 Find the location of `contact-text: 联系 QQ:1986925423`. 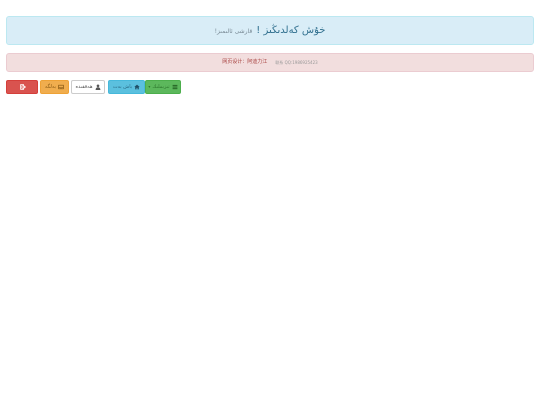

contact-text: 联系 QQ:1986925423 is located at coordinates (296, 62).